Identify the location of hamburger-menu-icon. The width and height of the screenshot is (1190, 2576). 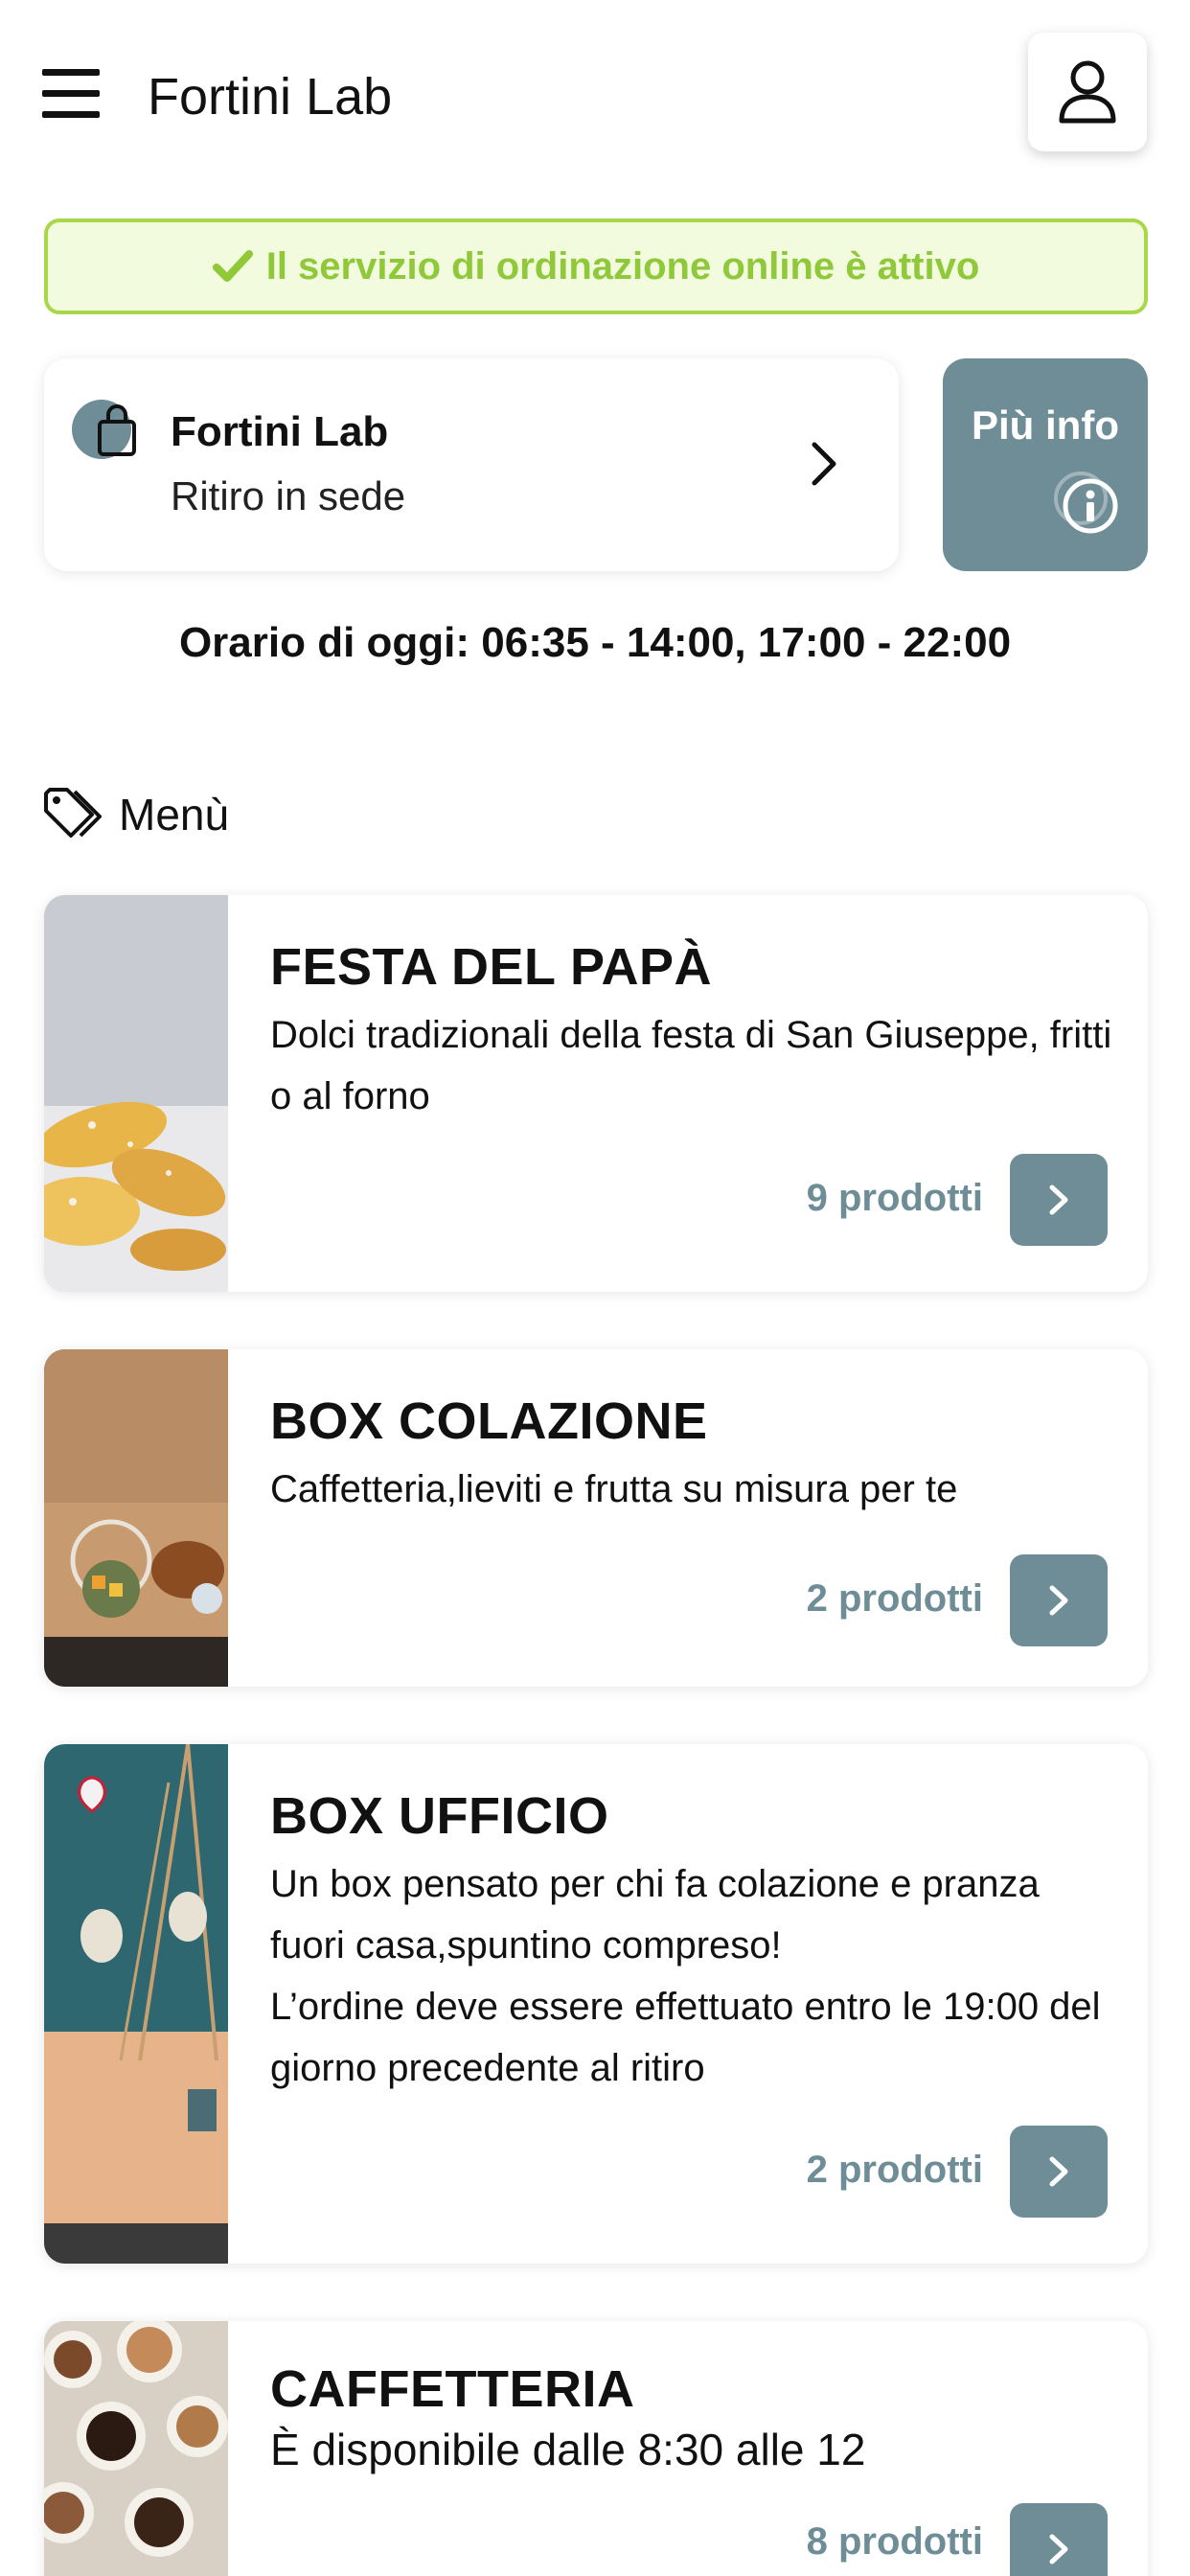
(71, 94).